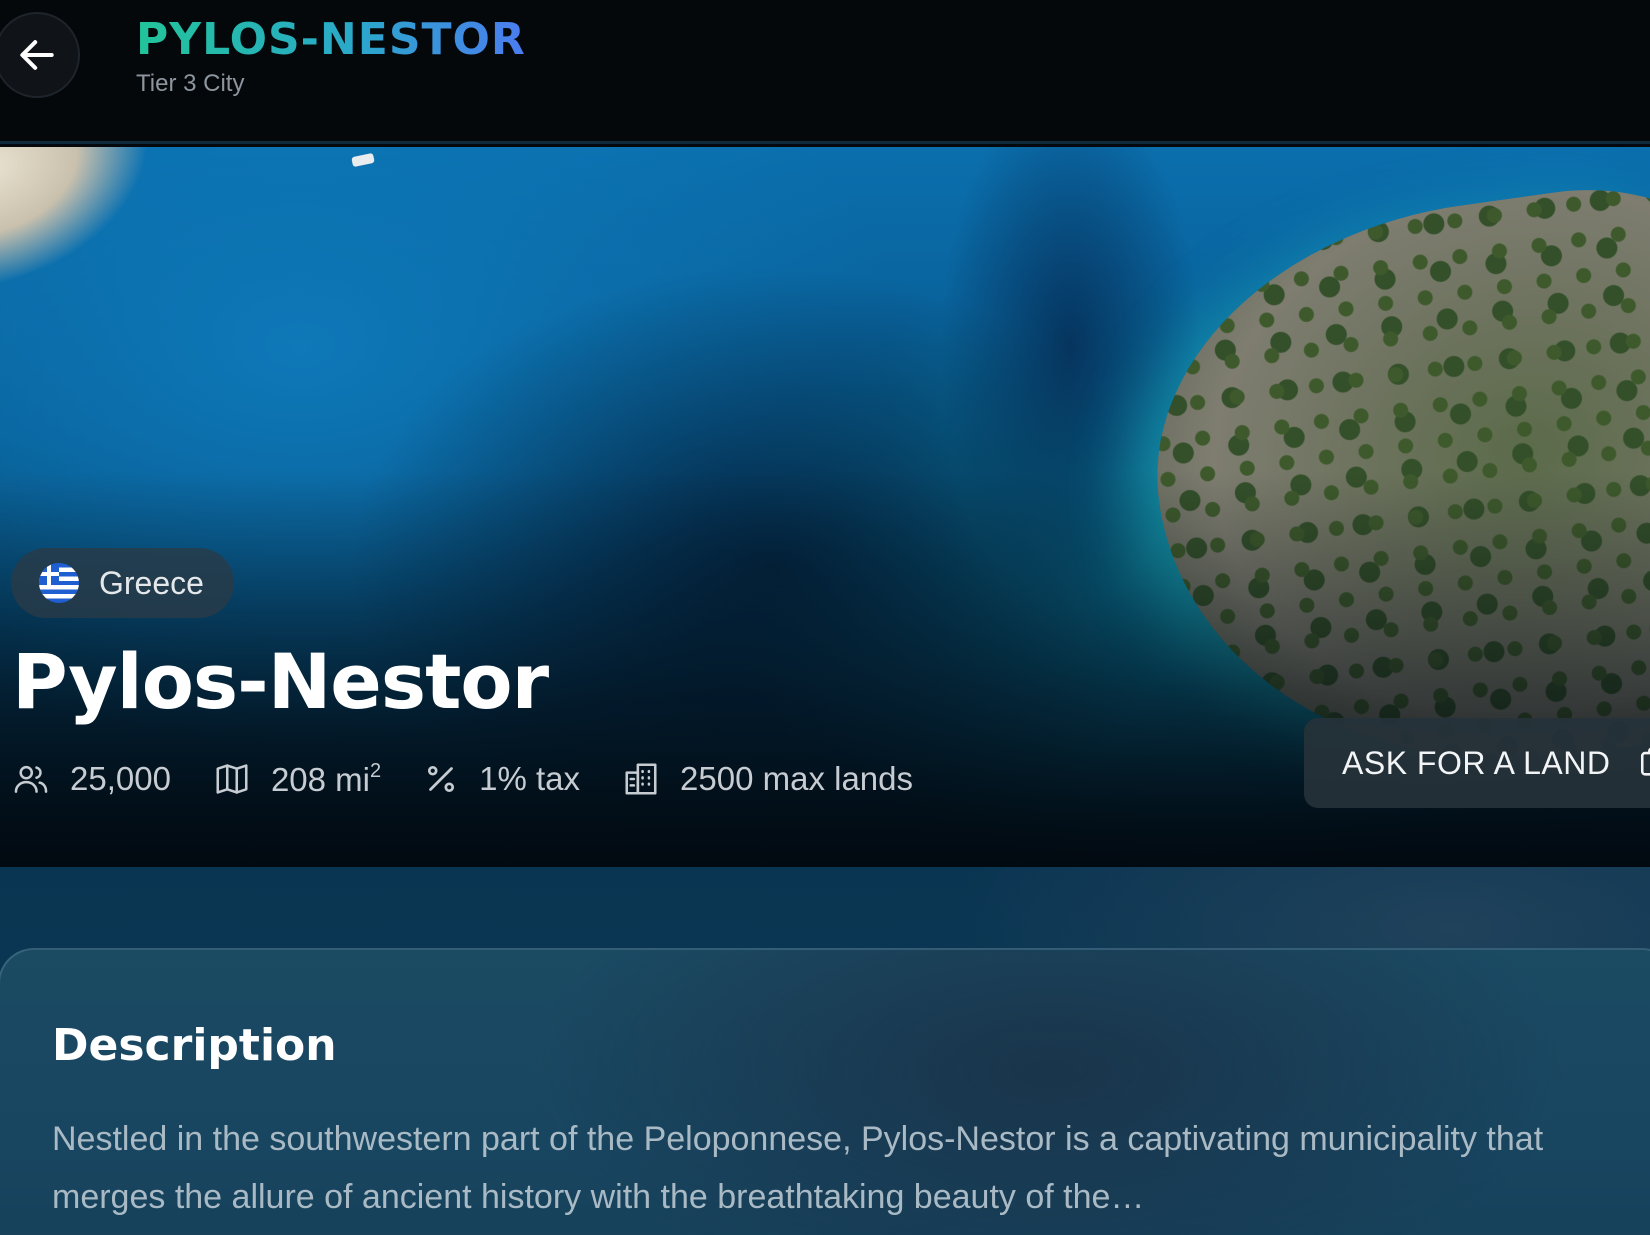 Image resolution: width=1650 pixels, height=1235 pixels. I want to click on stat-population: 25,000, so click(91, 779).